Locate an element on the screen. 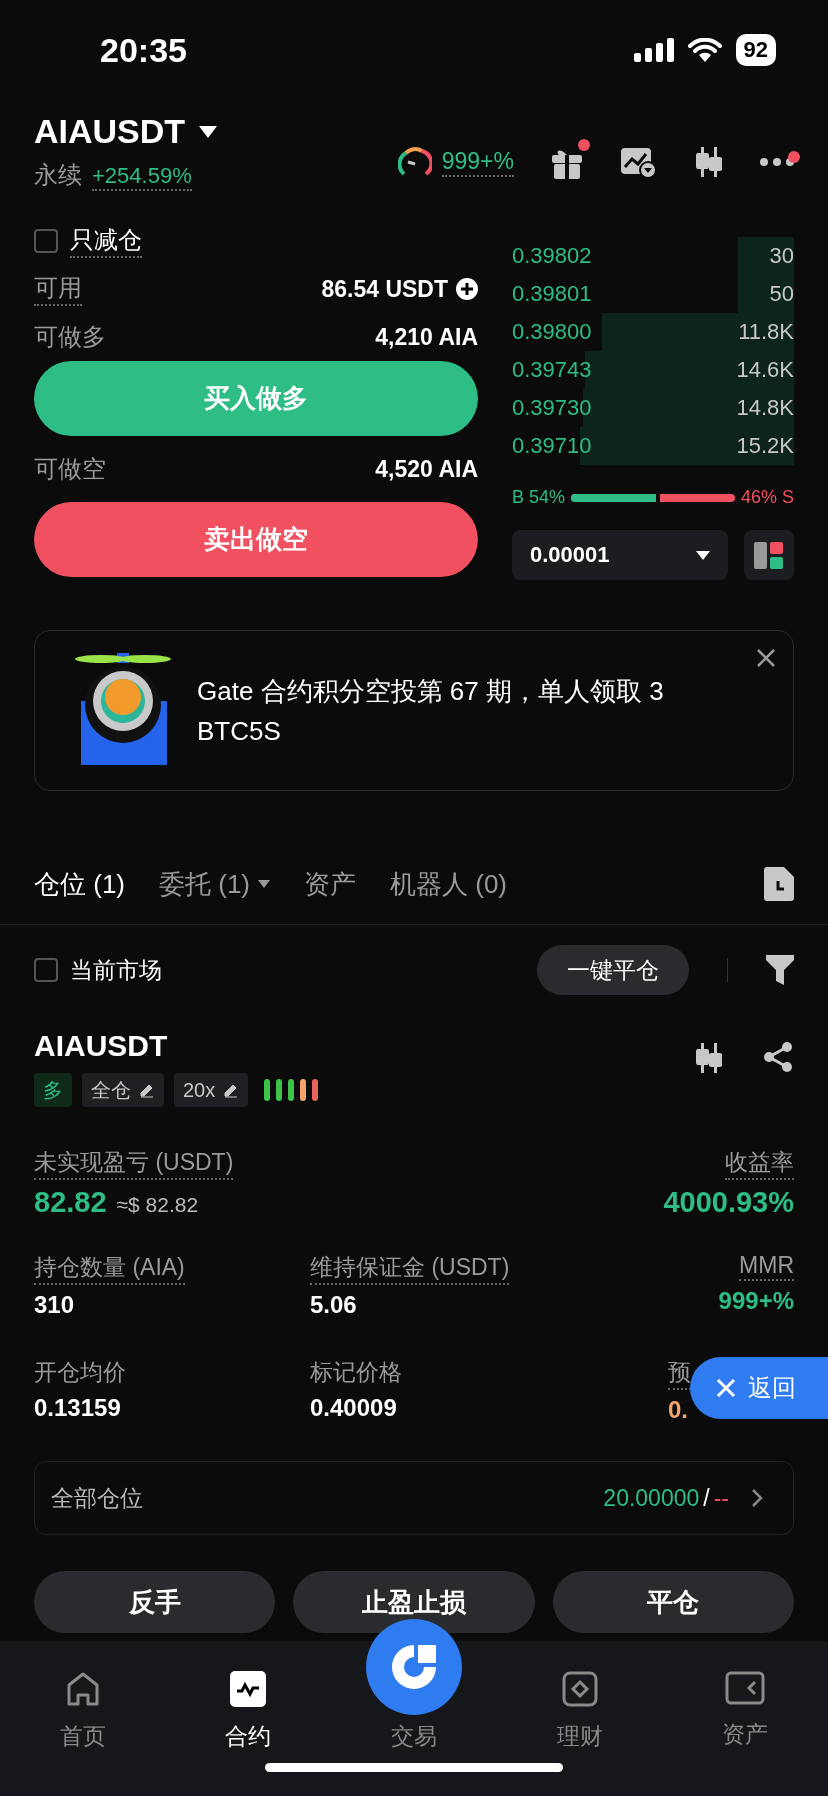 This screenshot has height=1796, width=828. bid-size: 50 is located at coordinates (781, 294).